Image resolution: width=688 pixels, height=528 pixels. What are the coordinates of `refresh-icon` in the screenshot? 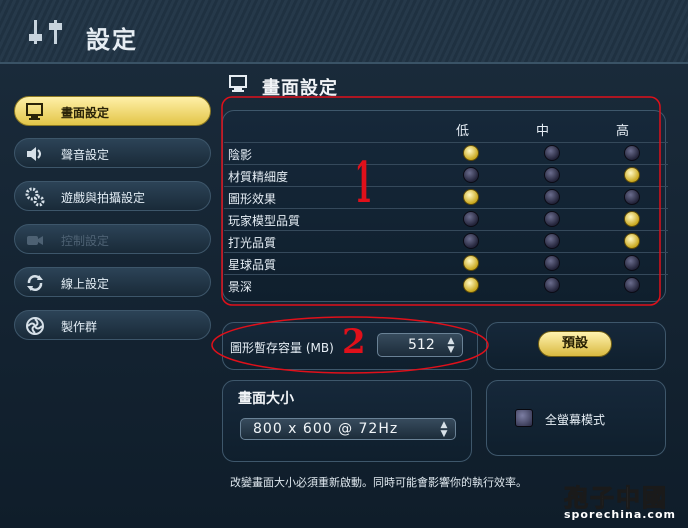 It's located at (35, 283).